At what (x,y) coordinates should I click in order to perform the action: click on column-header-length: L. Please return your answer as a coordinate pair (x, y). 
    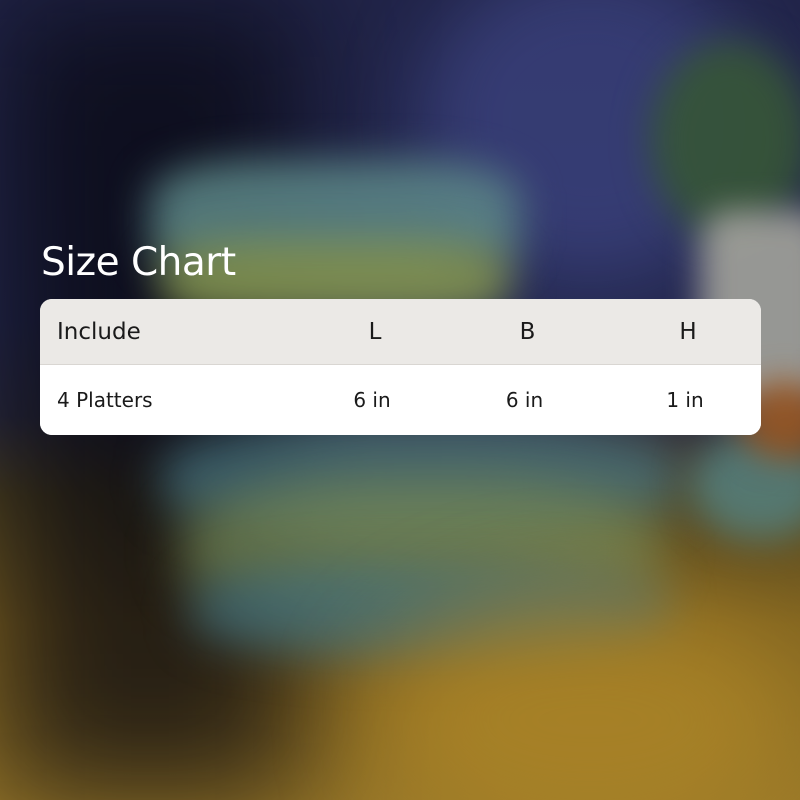
    Looking at the image, I should click on (375, 331).